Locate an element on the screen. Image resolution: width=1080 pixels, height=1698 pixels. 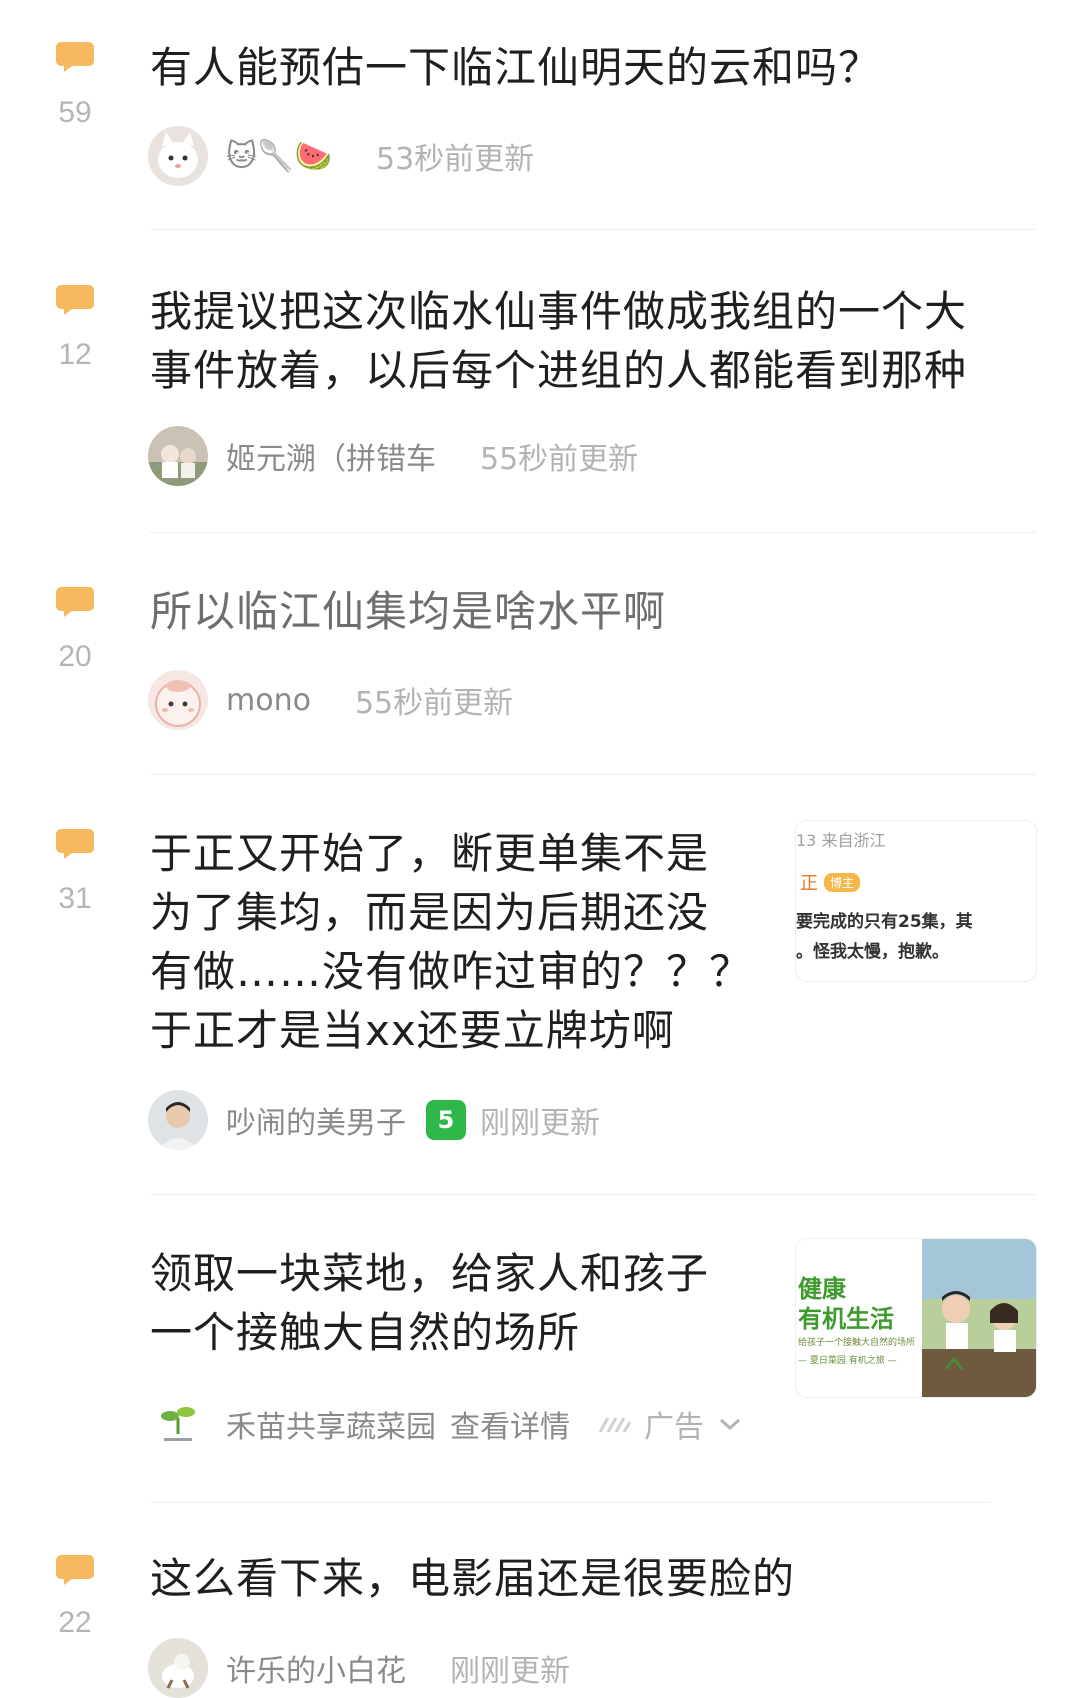
post-meta: 🐱🥄🍉 53秒前更新 is located at coordinates (341, 156).